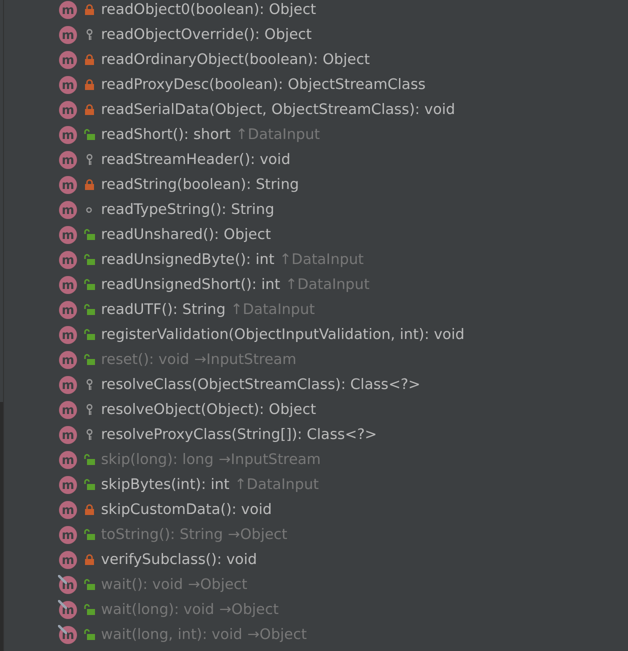  Describe the element at coordinates (200, 184) in the screenshot. I see `method-signature: readString(boolean): String` at that location.